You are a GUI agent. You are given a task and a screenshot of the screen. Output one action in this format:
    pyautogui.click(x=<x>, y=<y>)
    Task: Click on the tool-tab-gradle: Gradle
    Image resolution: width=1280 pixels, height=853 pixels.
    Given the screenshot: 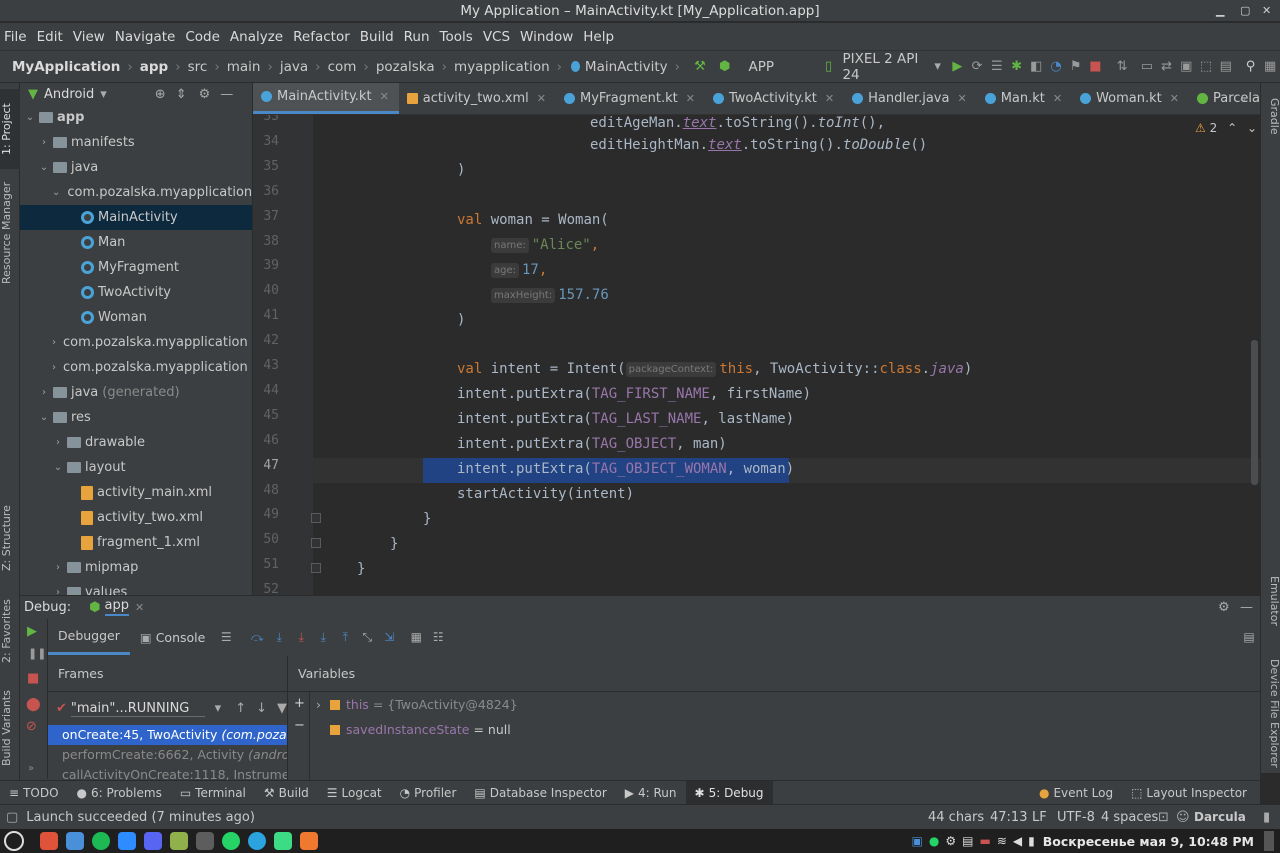 What is the action you would take?
    pyautogui.click(x=1270, y=116)
    